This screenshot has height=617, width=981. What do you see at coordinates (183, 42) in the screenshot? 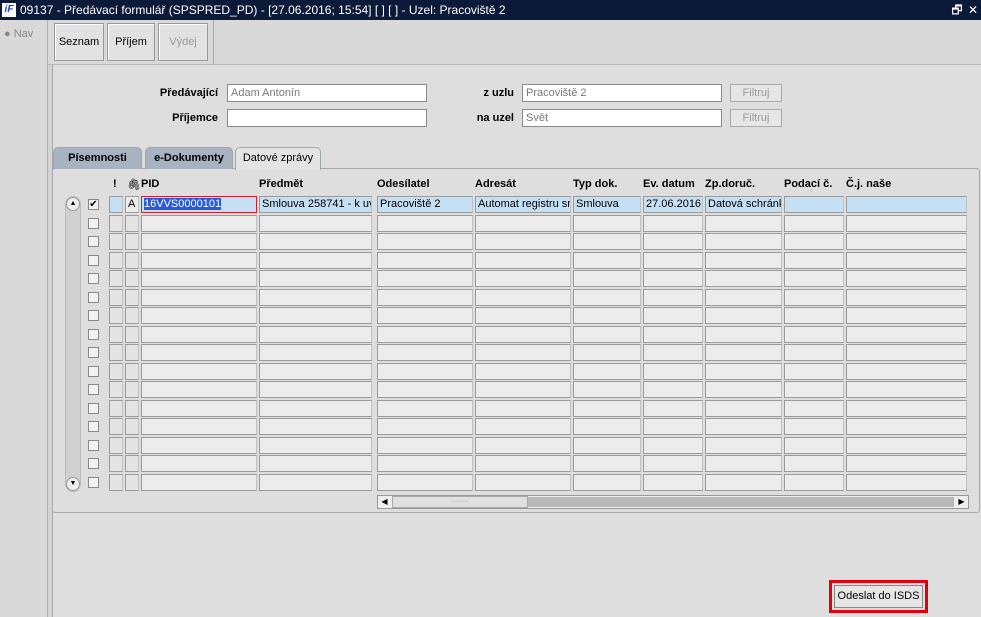
I see `vydej-button: Výdej` at bounding box center [183, 42].